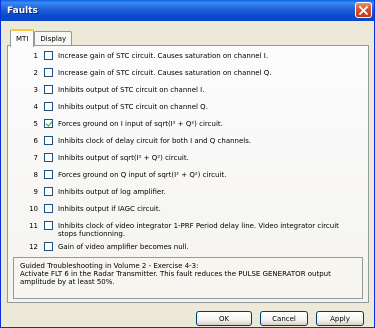 This screenshot has height=328, width=375. I want to click on fault-row-12: 12 Gain of video amplifier becomes null., so click(188, 249).